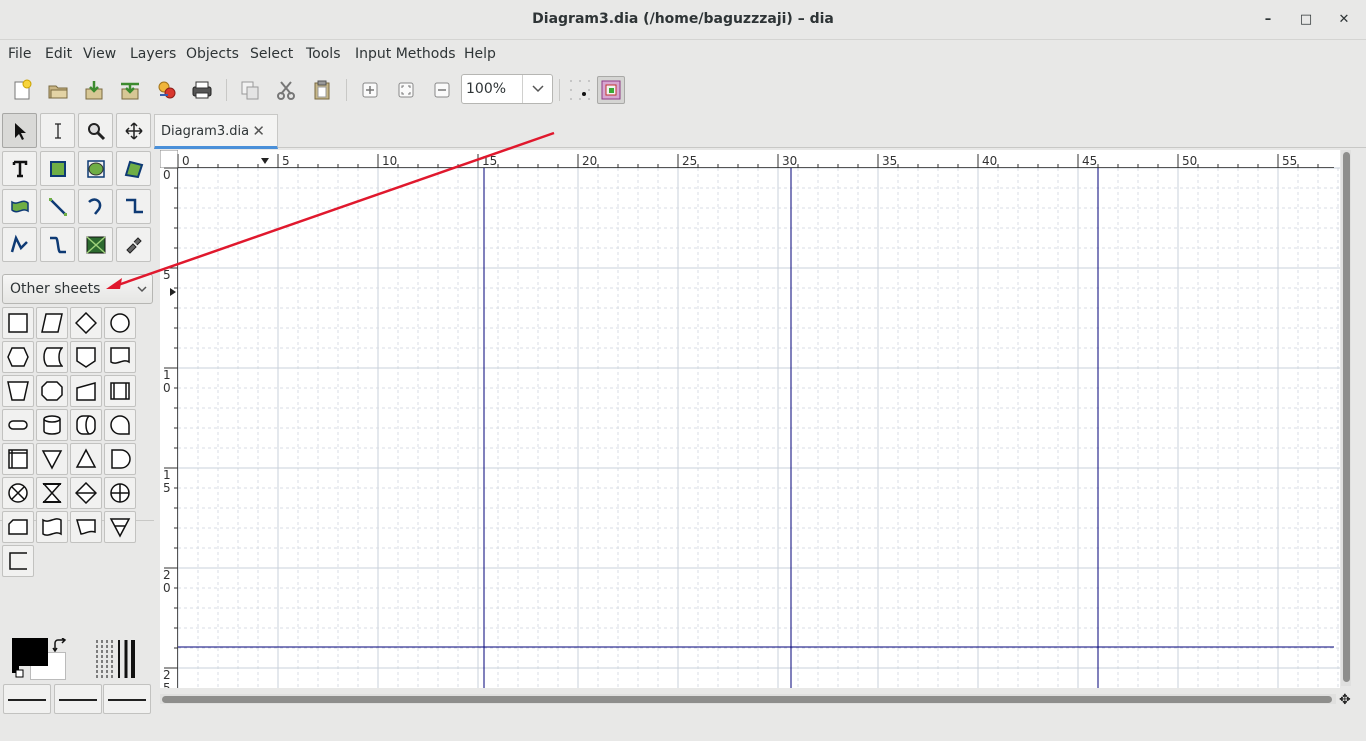 The image size is (1366, 741). What do you see at coordinates (78, 699) in the screenshot?
I see `line-style-selector` at bounding box center [78, 699].